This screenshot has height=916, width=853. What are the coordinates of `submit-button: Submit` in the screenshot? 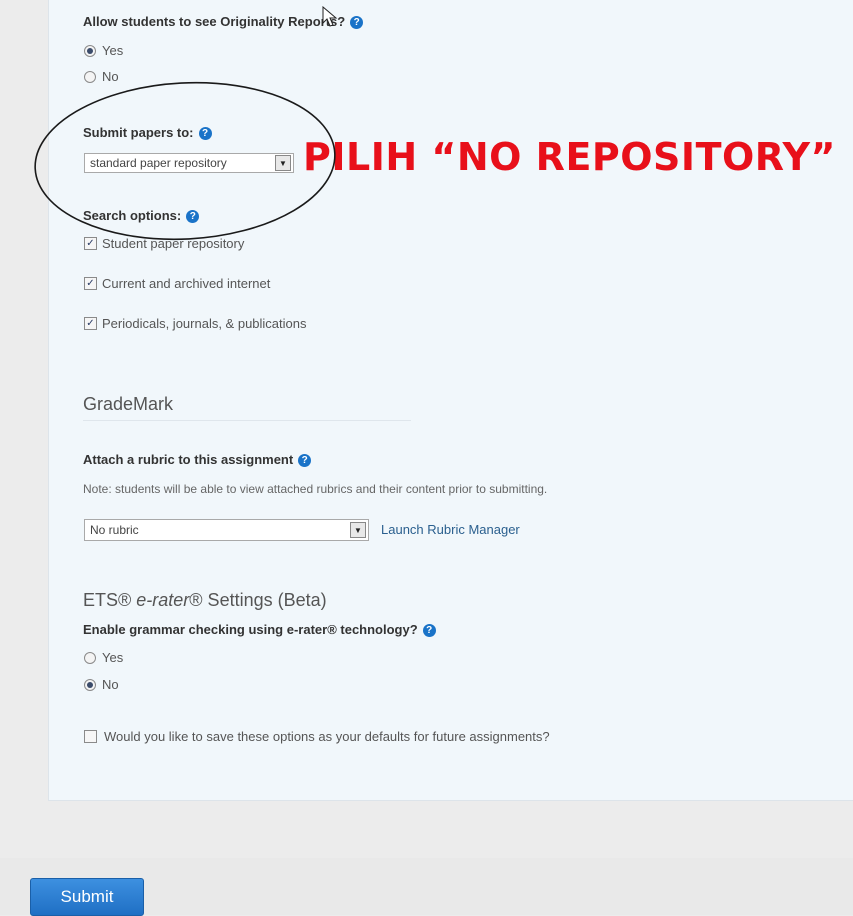 It's located at (87, 897).